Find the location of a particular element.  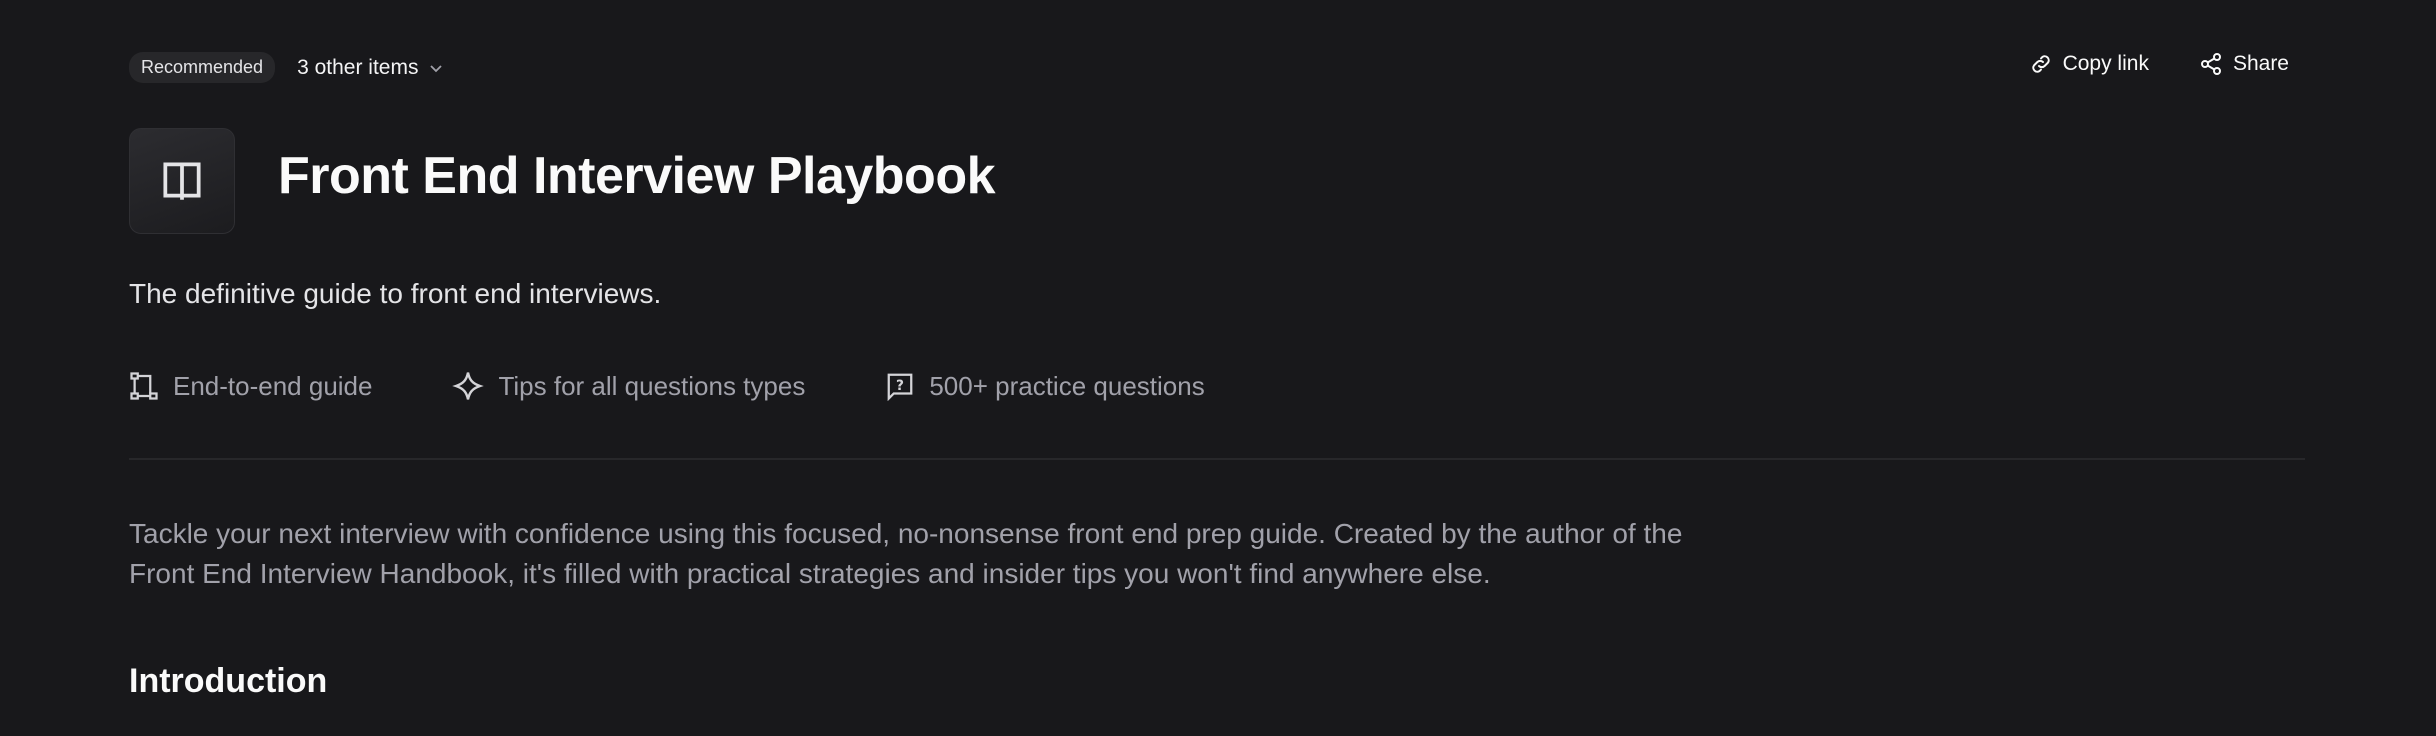

feature-item: ? 500+ practice questions is located at coordinates (1045, 386).